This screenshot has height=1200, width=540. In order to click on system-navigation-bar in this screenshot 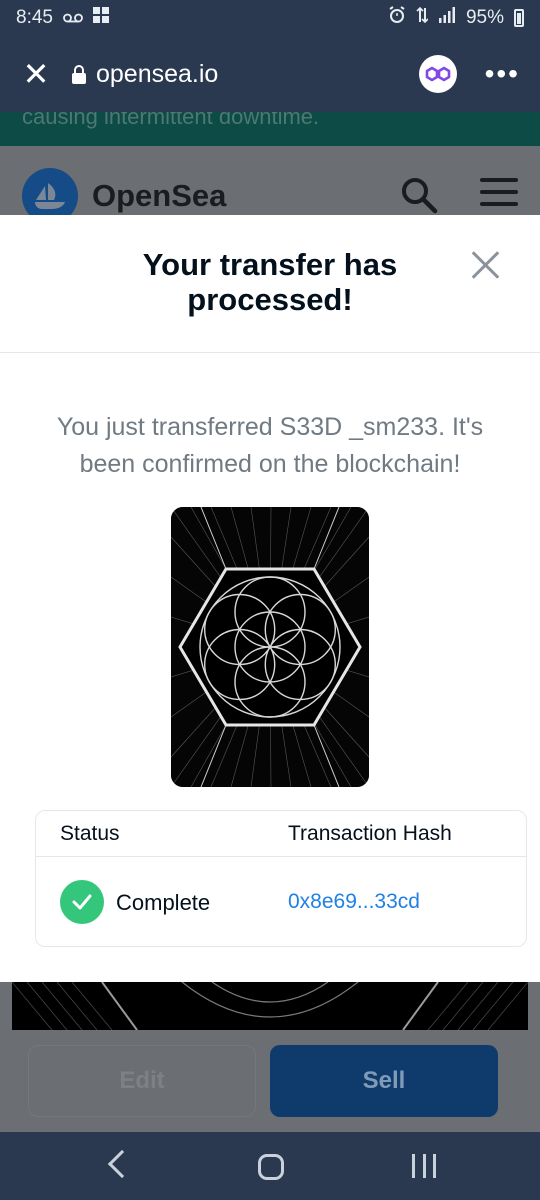, I will do `click(270, 1166)`.